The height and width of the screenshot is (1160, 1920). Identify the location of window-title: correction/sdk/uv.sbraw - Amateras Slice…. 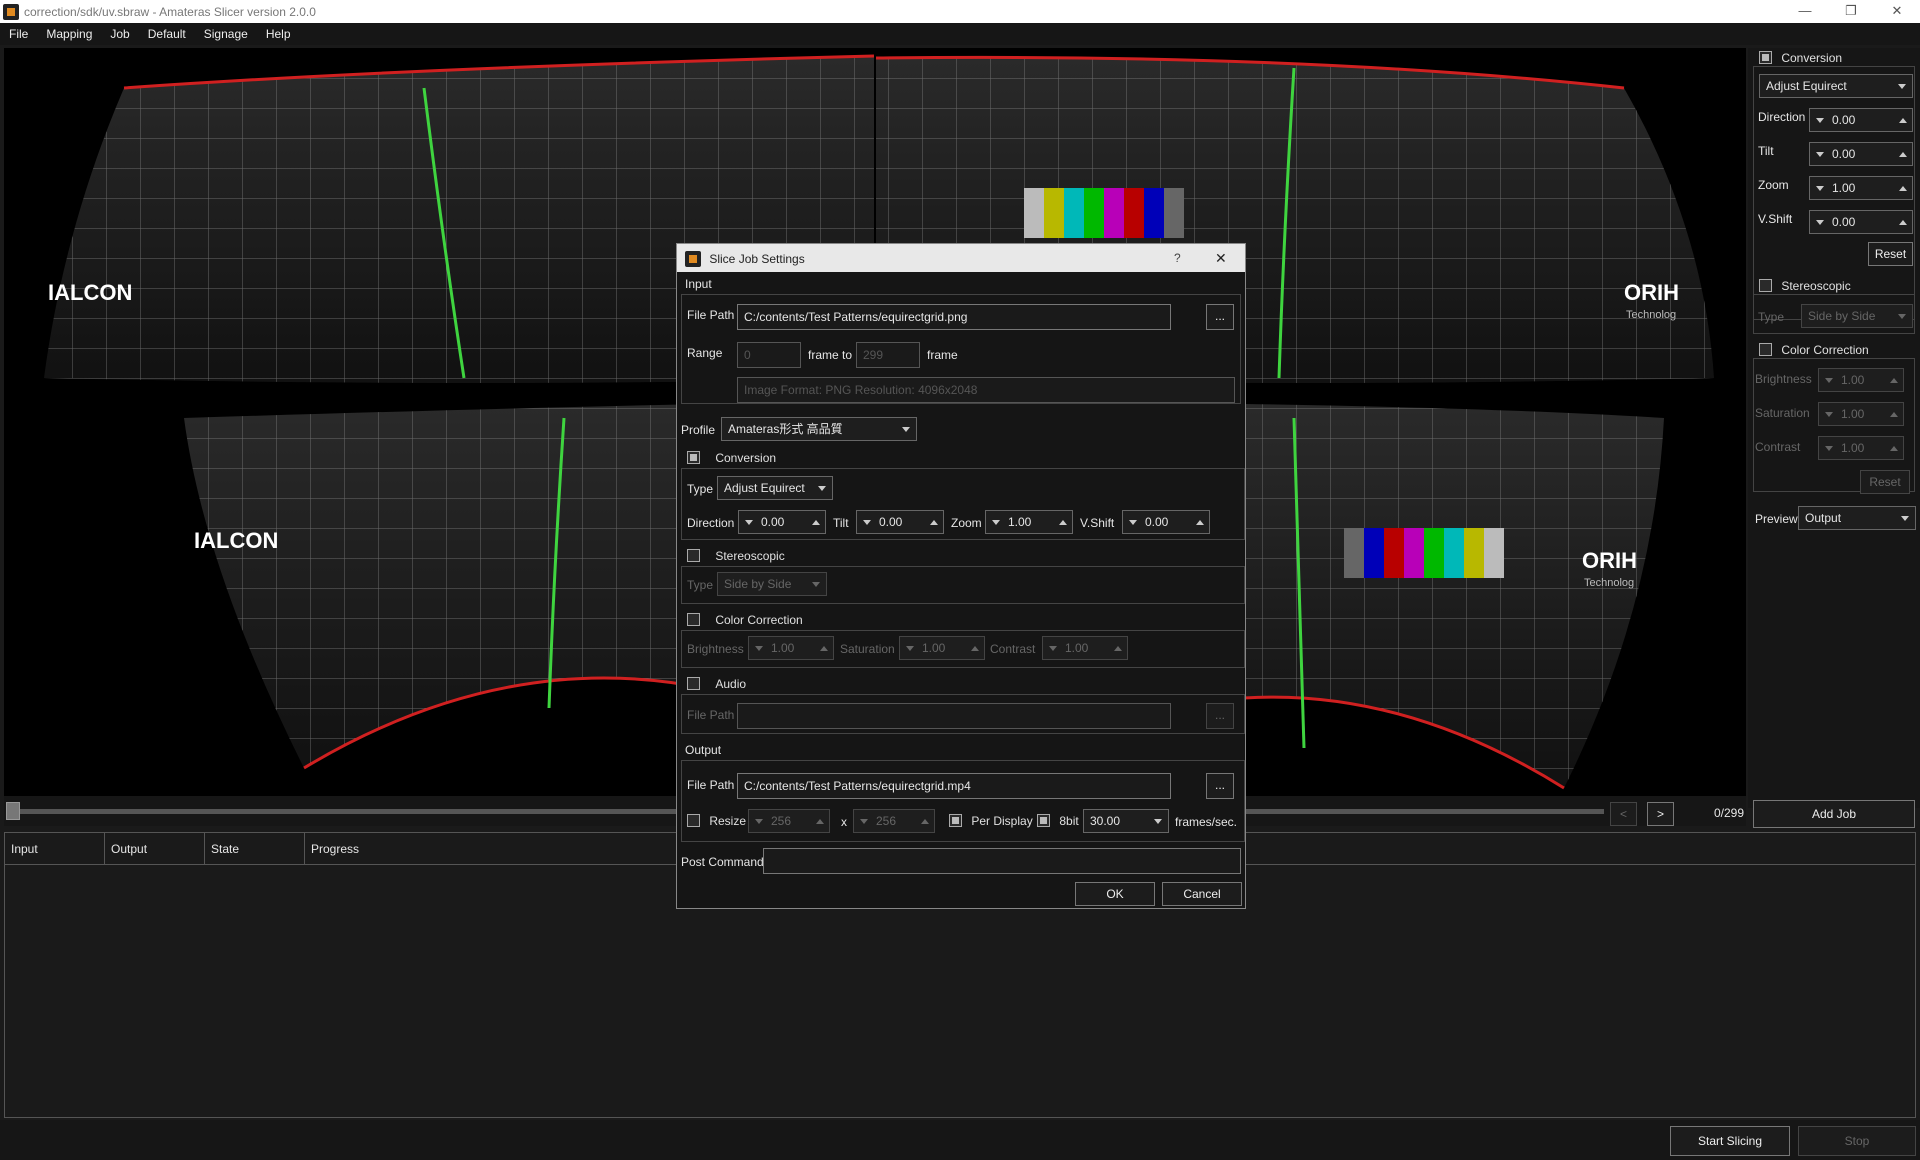
(170, 11).